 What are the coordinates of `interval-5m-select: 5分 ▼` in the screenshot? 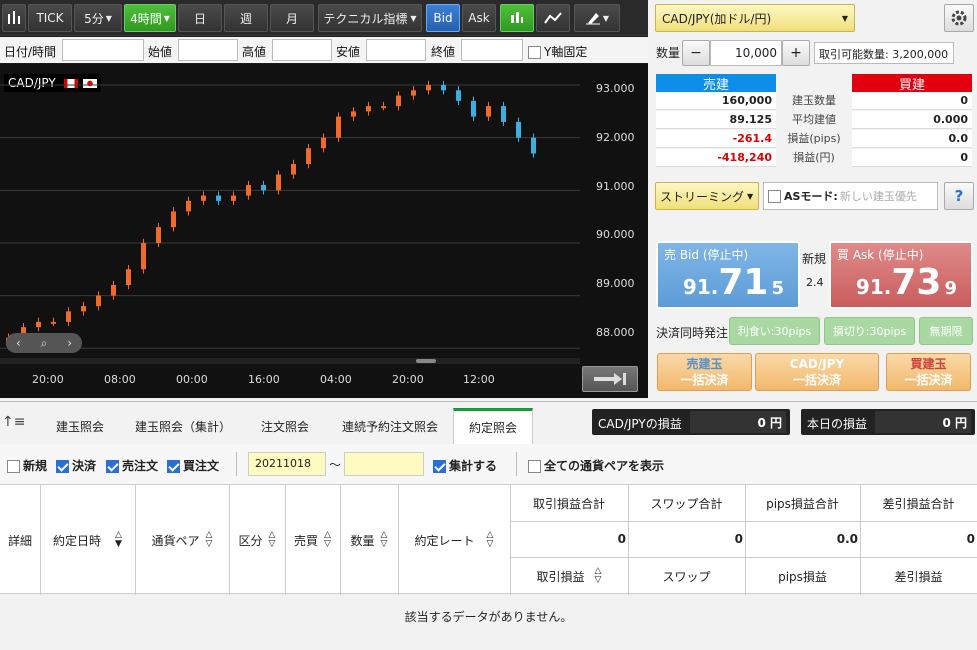 It's located at (98, 18).